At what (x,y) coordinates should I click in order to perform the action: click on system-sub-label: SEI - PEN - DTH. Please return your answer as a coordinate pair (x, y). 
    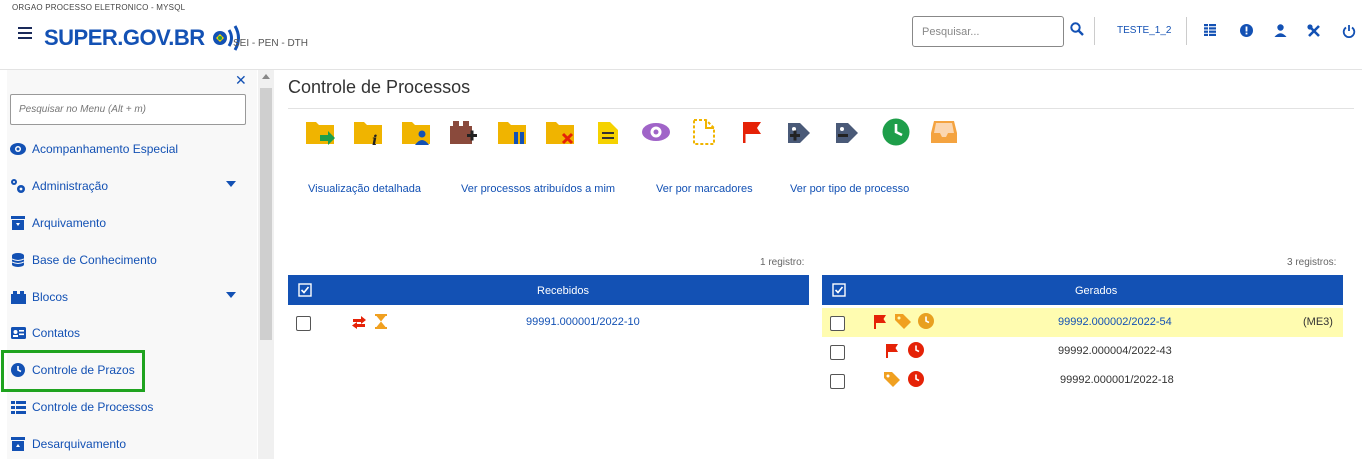
    Looking at the image, I should click on (271, 43).